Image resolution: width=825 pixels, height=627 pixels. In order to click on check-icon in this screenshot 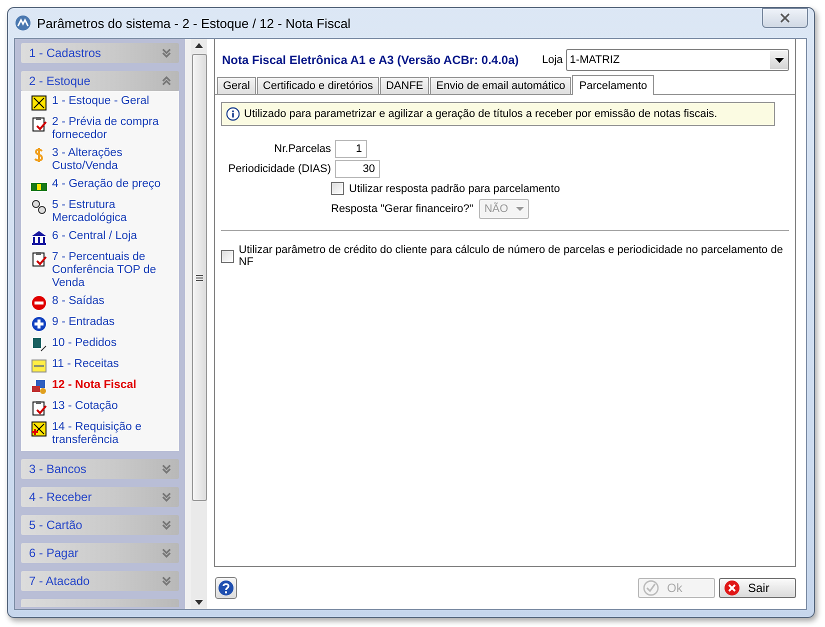, I will do `click(651, 588)`.